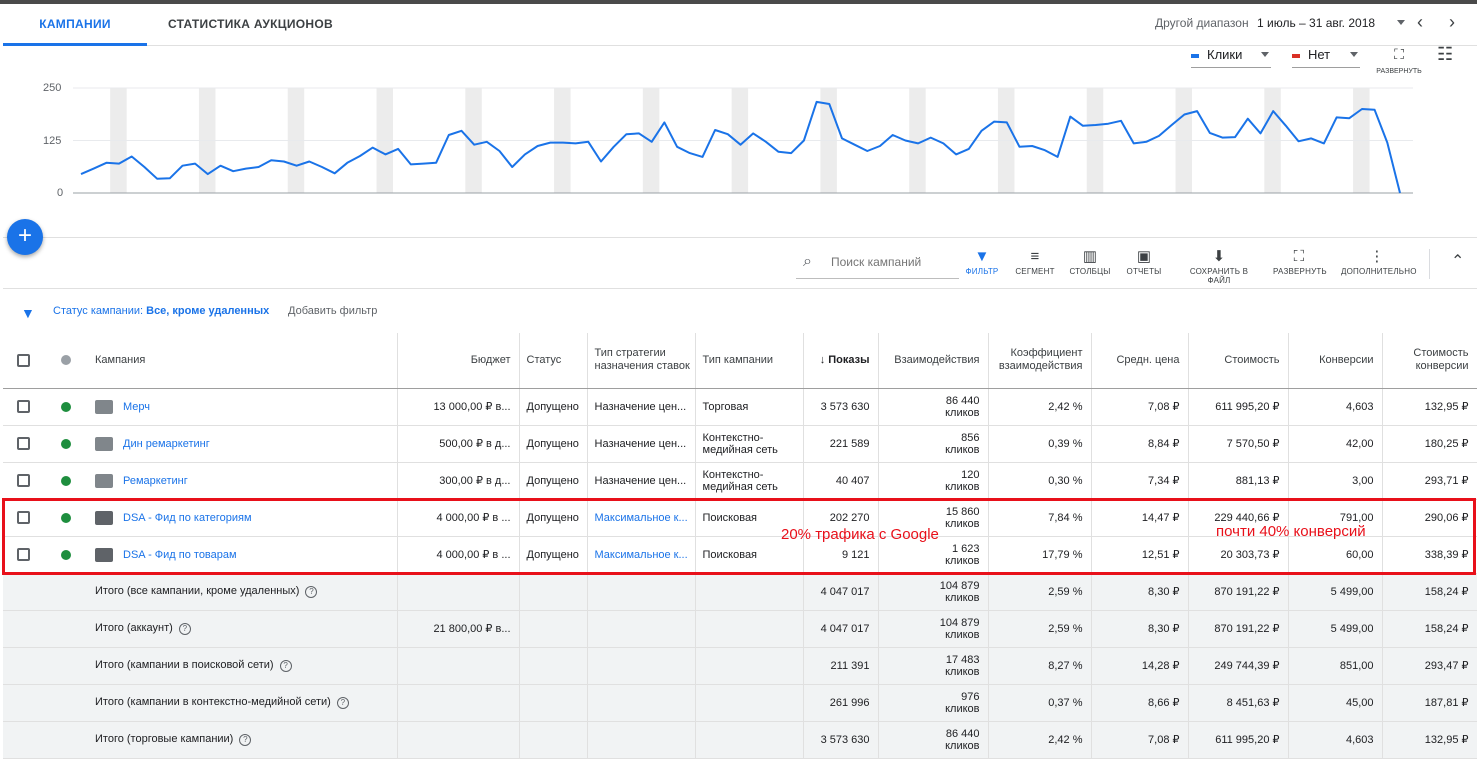 The width and height of the screenshot is (1477, 760). I want to click on total-interactions-value: 104 879, so click(959, 622).